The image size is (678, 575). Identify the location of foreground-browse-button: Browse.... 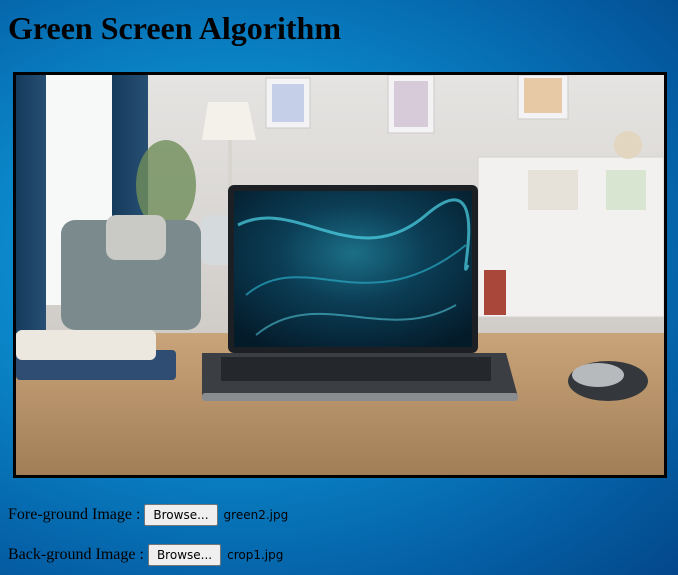
(181, 515).